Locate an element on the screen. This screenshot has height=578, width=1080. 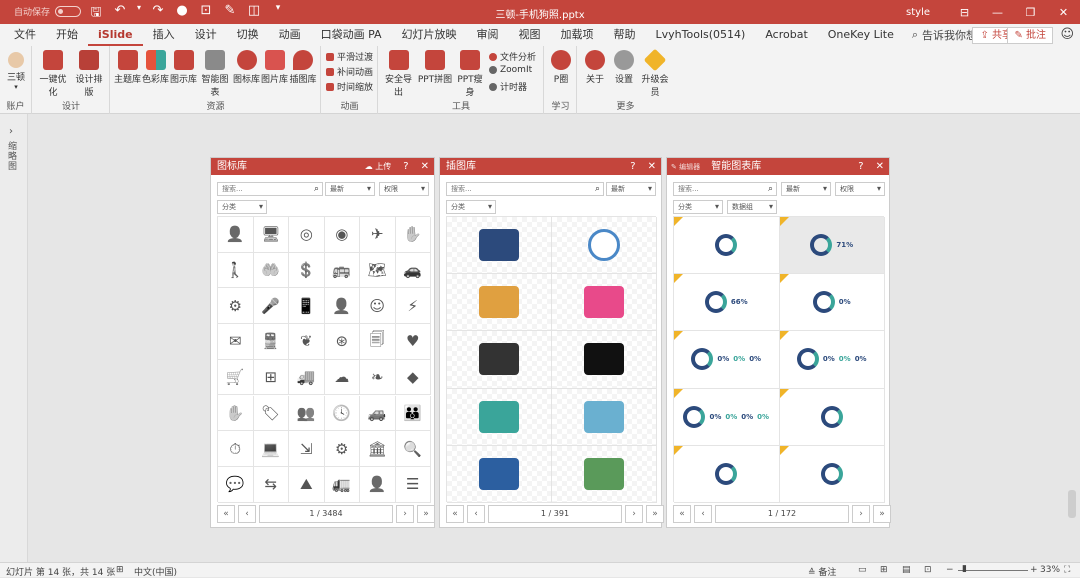
kidneys-icon: ❦ is located at coordinates (307, 342).